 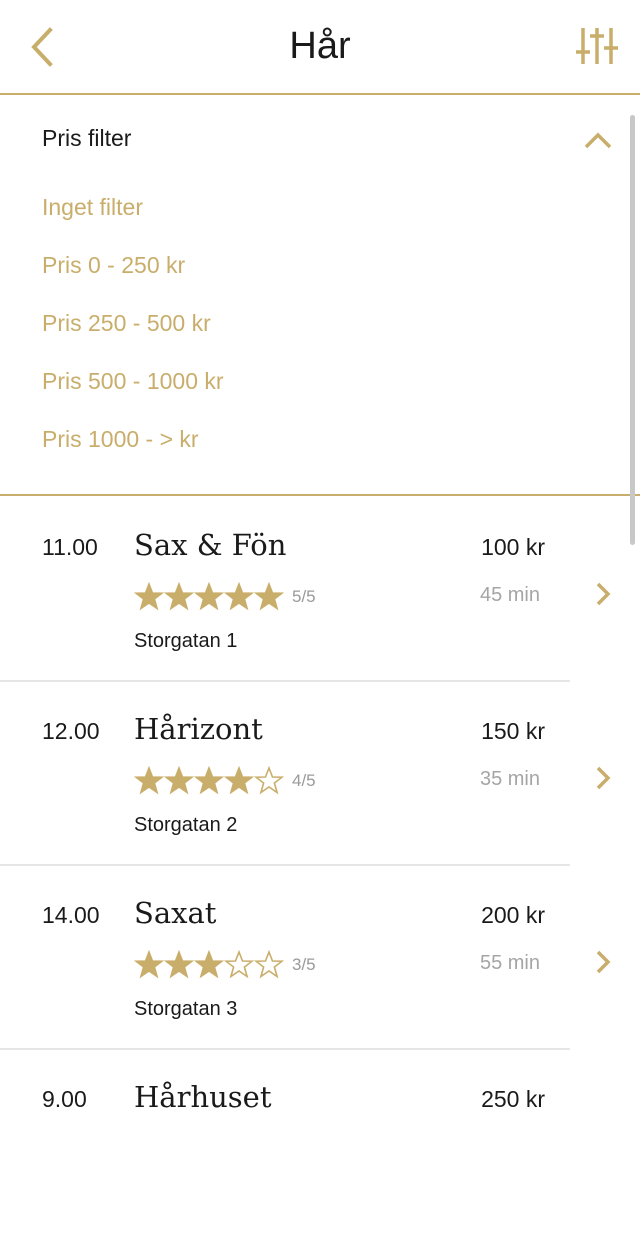 What do you see at coordinates (210, 545) in the screenshot?
I see `salon-name: Sax & Fön` at bounding box center [210, 545].